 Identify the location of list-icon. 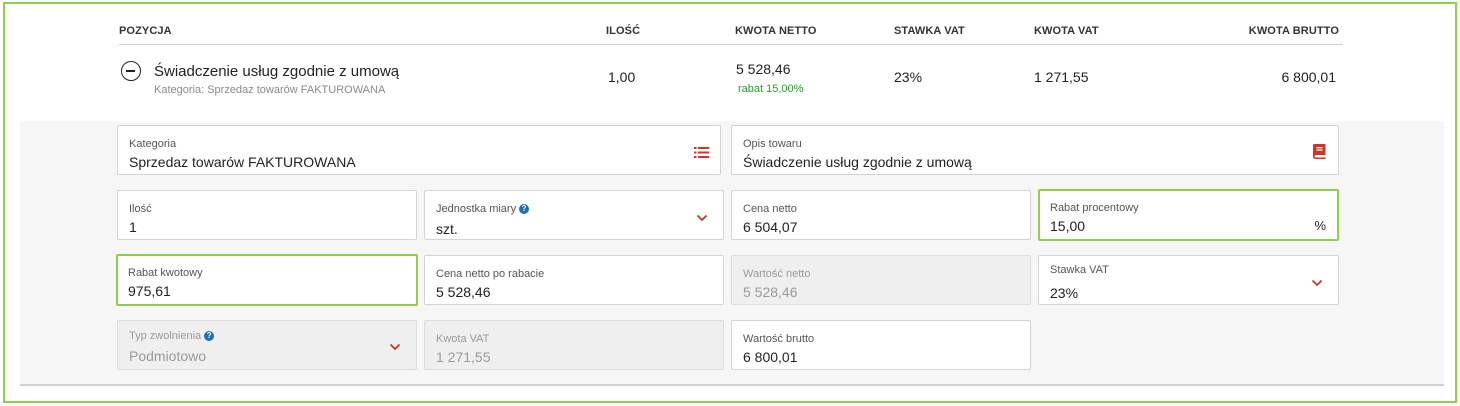
(701, 152).